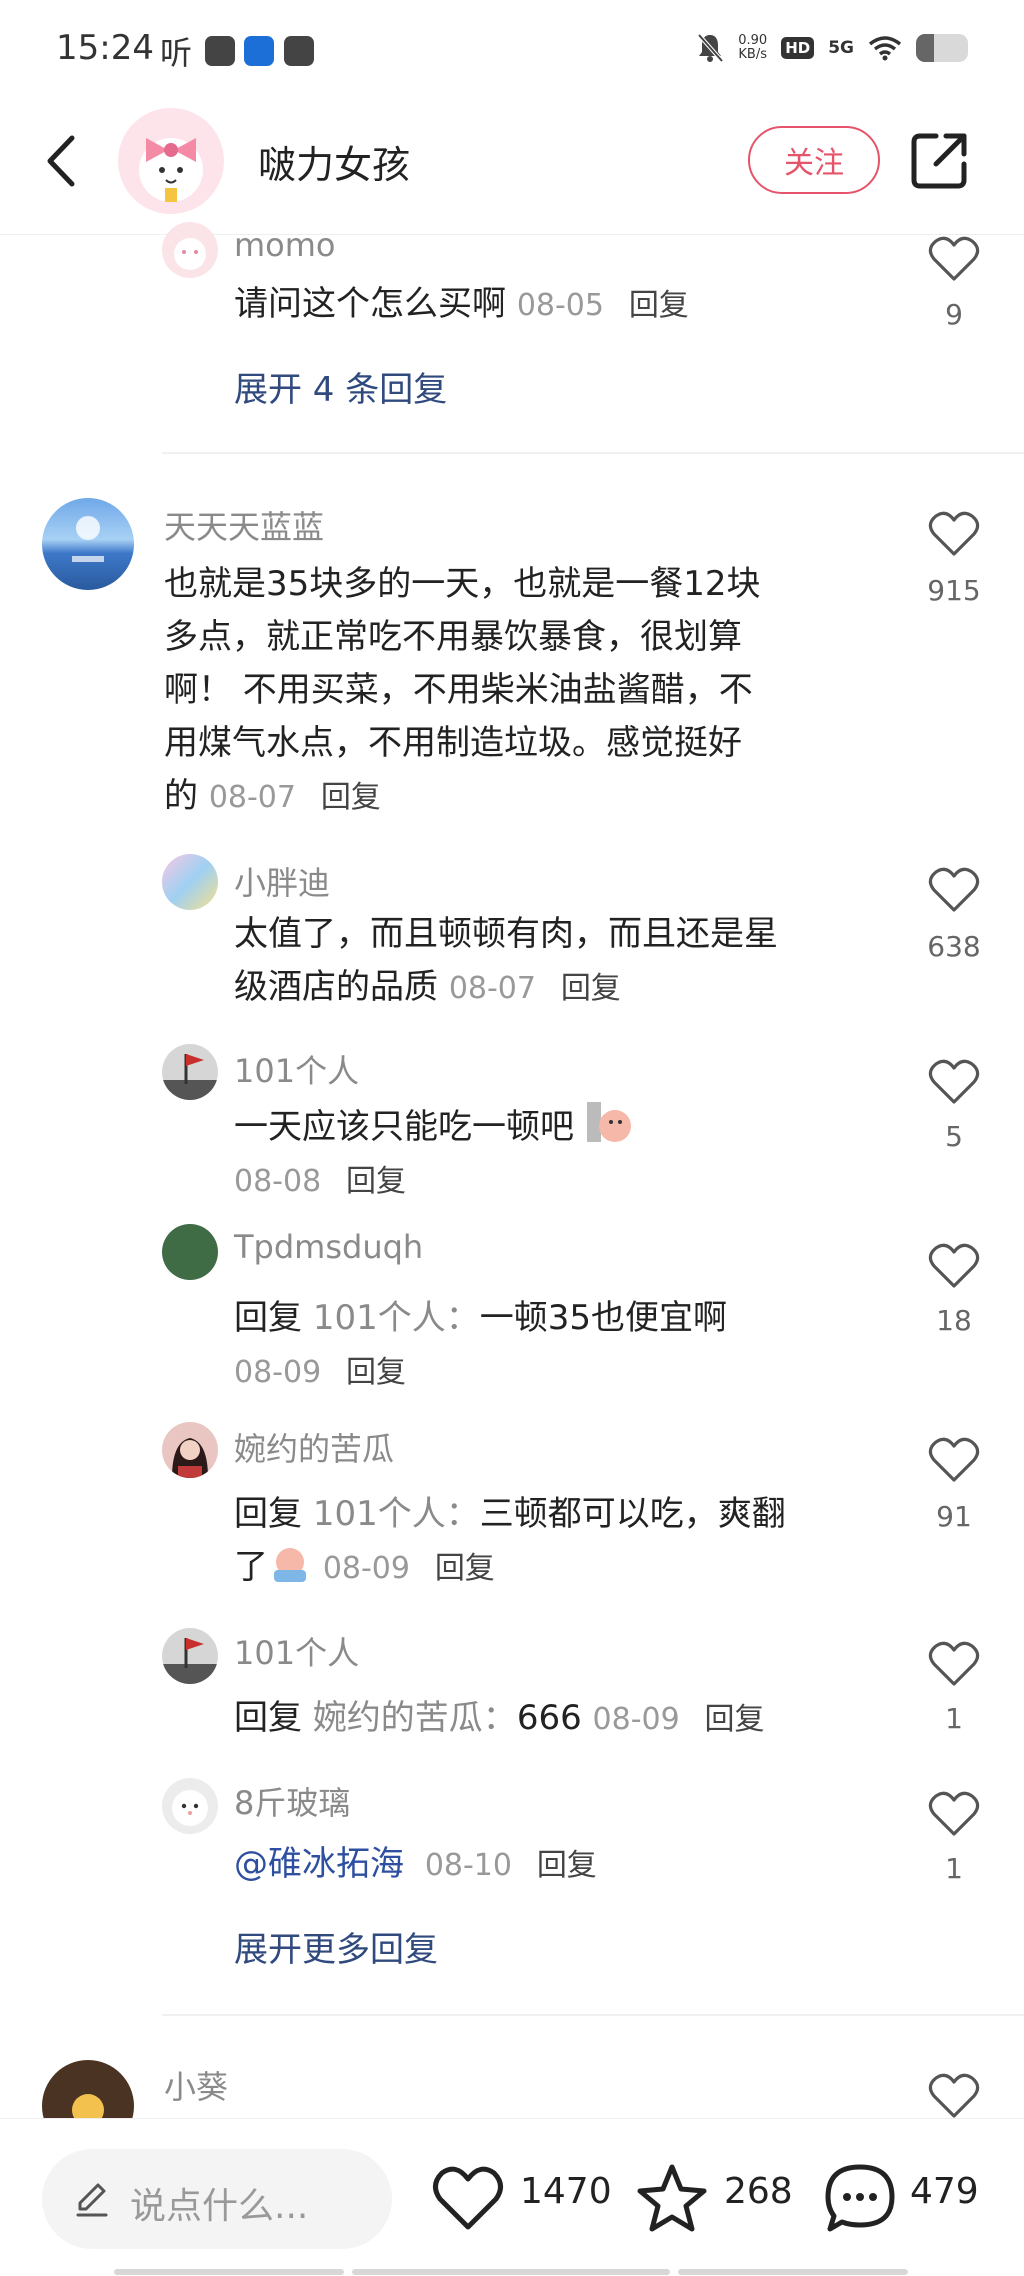  Describe the element at coordinates (798, 48) in the screenshot. I see `hd-badge: HD` at that location.